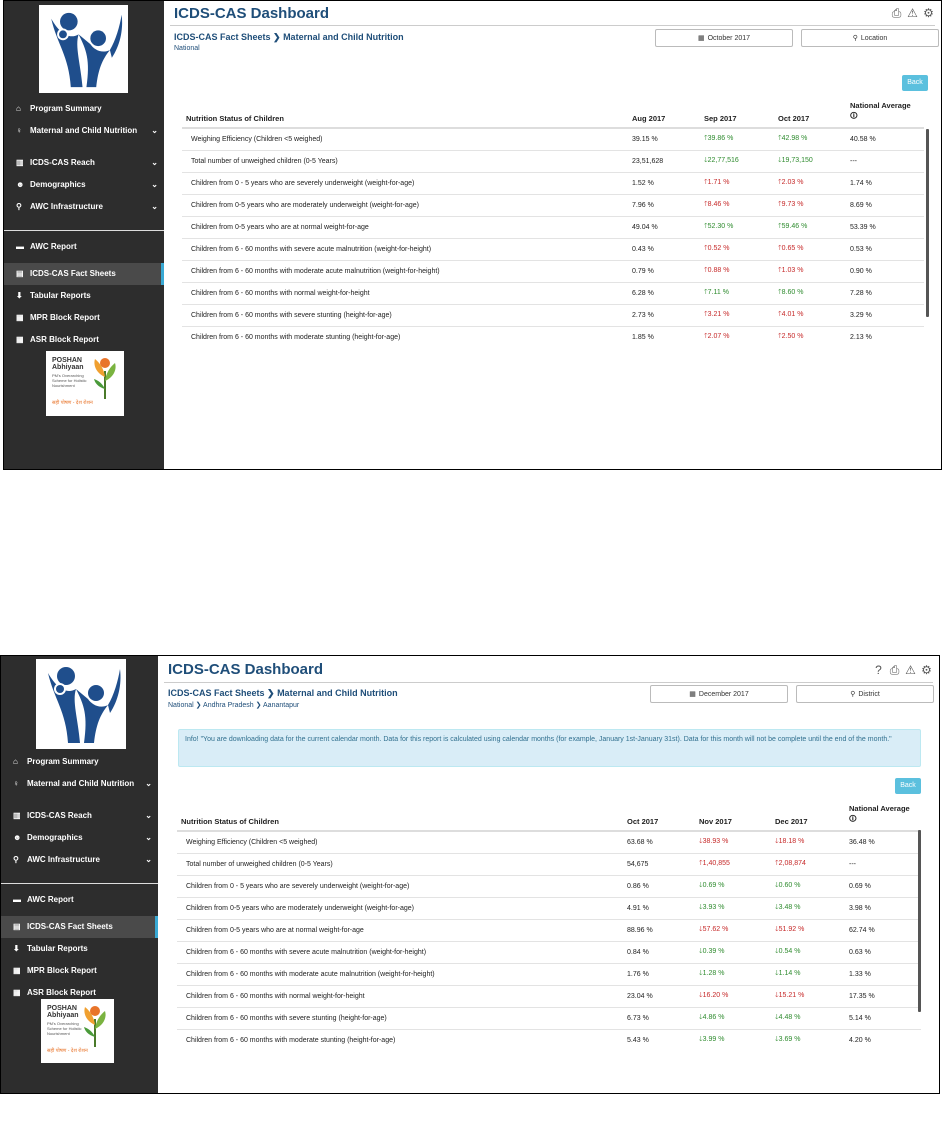 Image resolution: width=942 pixels, height=1147 pixels. What do you see at coordinates (861, 249) in the screenshot?
I see `national-average-value: 0.53 %` at bounding box center [861, 249].